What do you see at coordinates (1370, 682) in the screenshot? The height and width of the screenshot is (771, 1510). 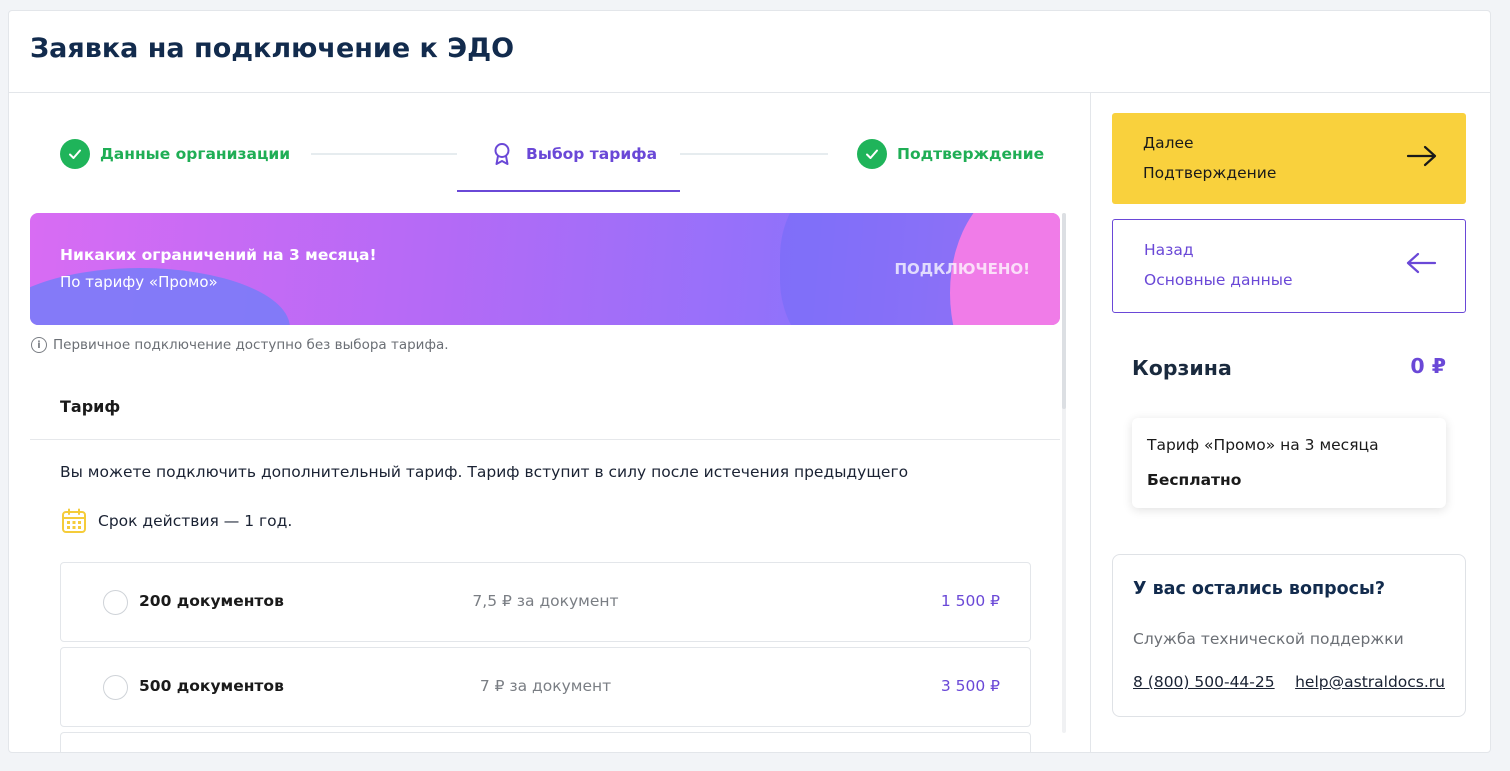 I see `support-email-link: help@astraldocs.ru` at bounding box center [1370, 682].